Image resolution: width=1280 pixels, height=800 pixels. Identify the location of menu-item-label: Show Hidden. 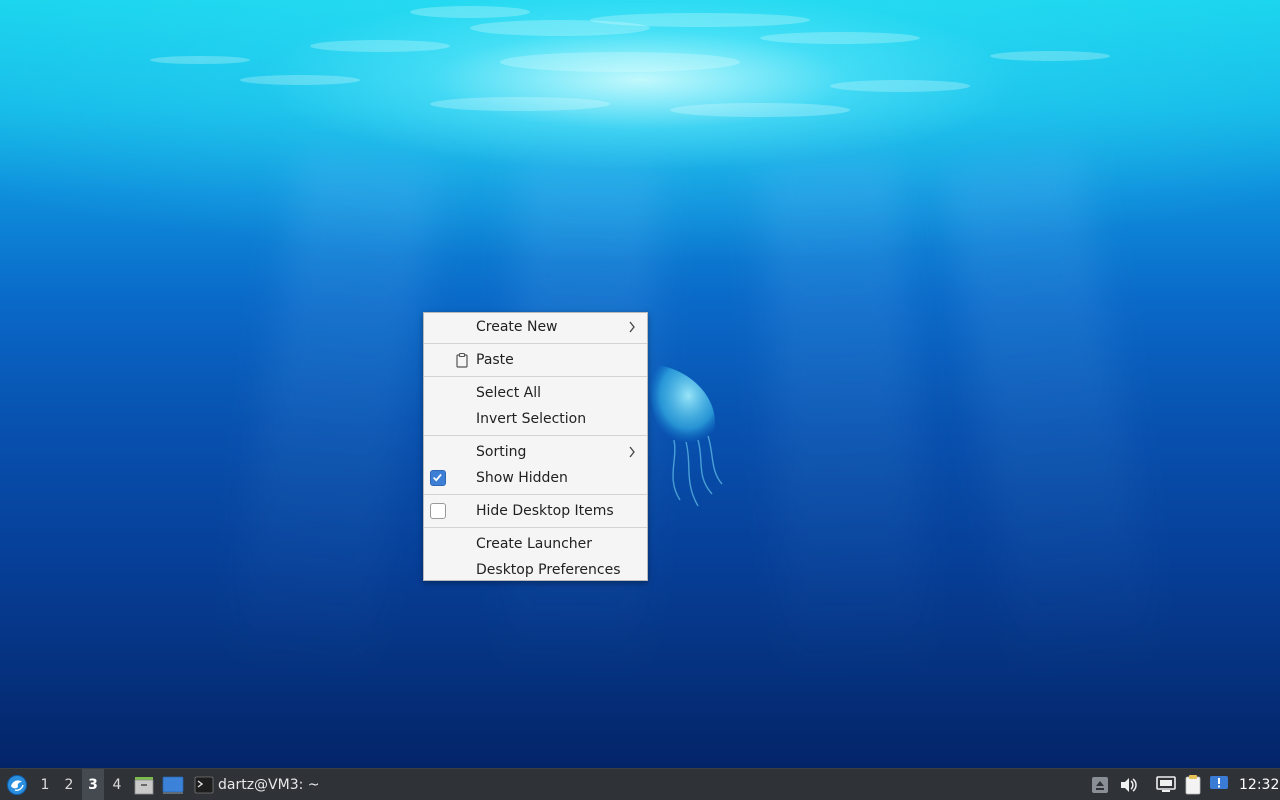
(522, 478).